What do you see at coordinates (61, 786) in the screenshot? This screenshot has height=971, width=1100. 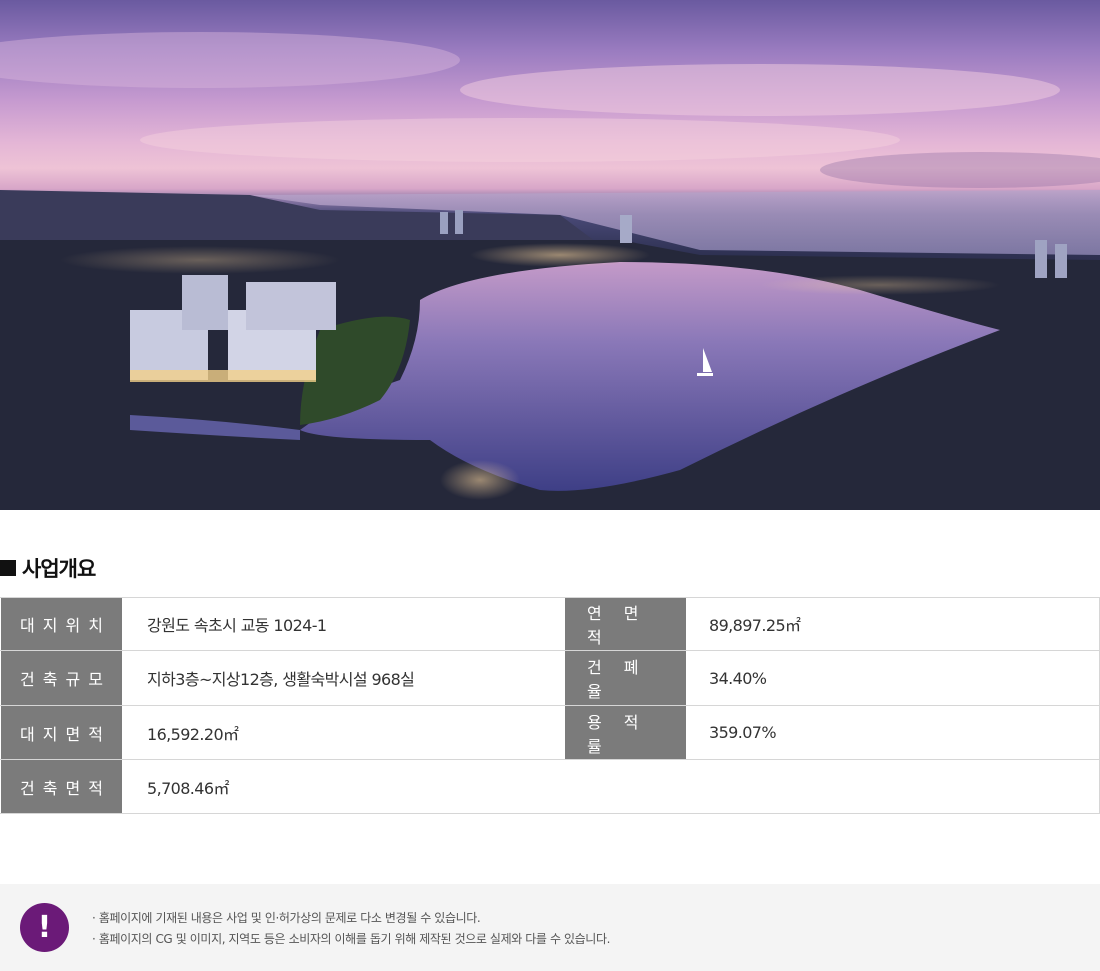 I see `table-header-cell: 건축면적` at bounding box center [61, 786].